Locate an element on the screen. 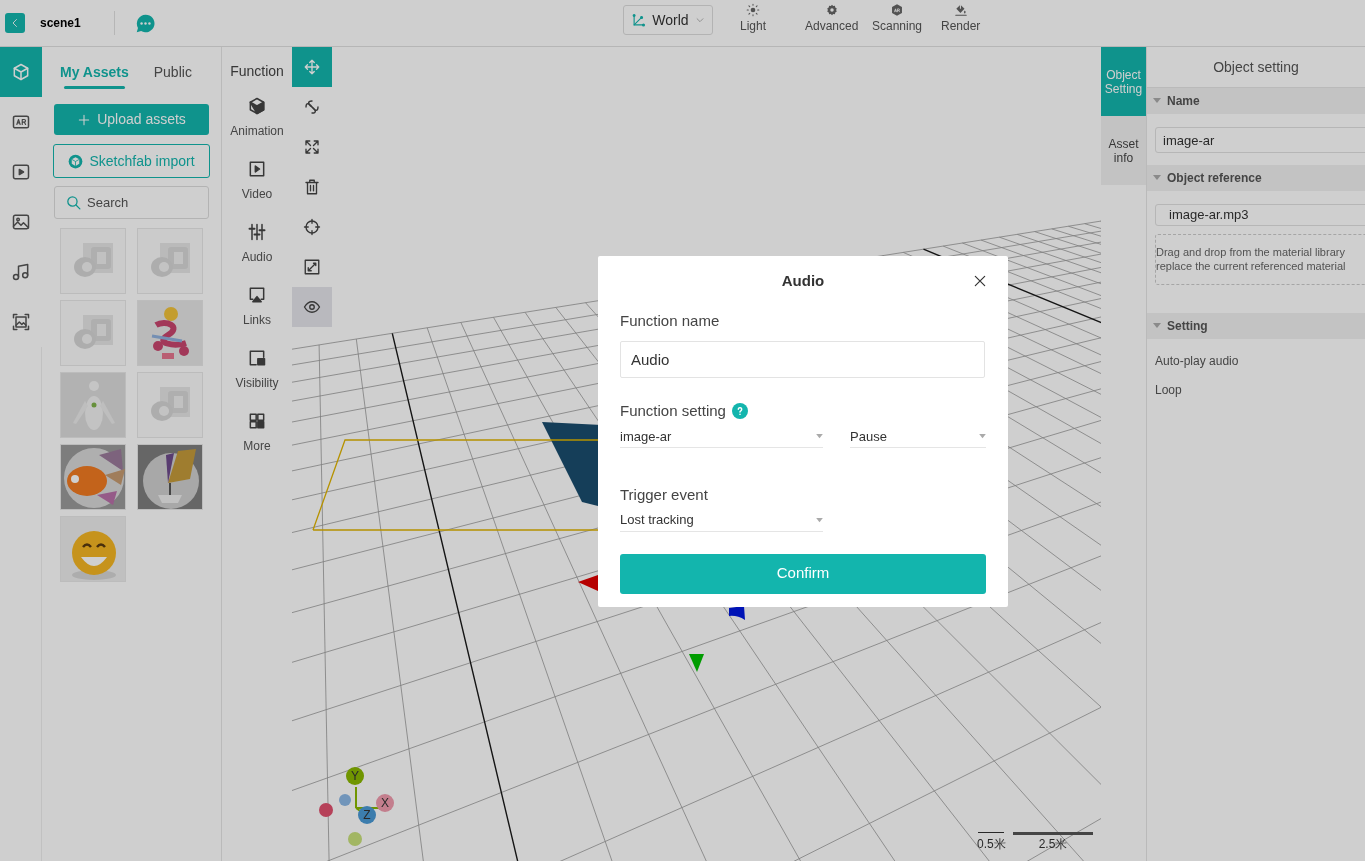 This screenshot has width=1365, height=861. scene-title: scene1 is located at coordinates (60, 23).